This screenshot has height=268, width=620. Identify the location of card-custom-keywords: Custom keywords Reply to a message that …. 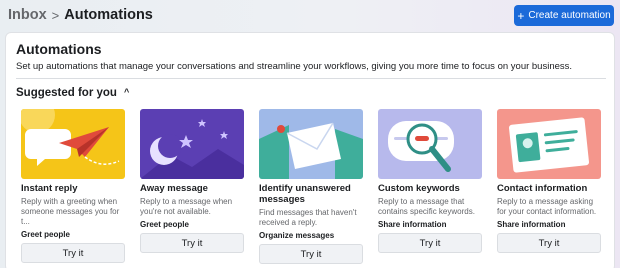
(432, 188).